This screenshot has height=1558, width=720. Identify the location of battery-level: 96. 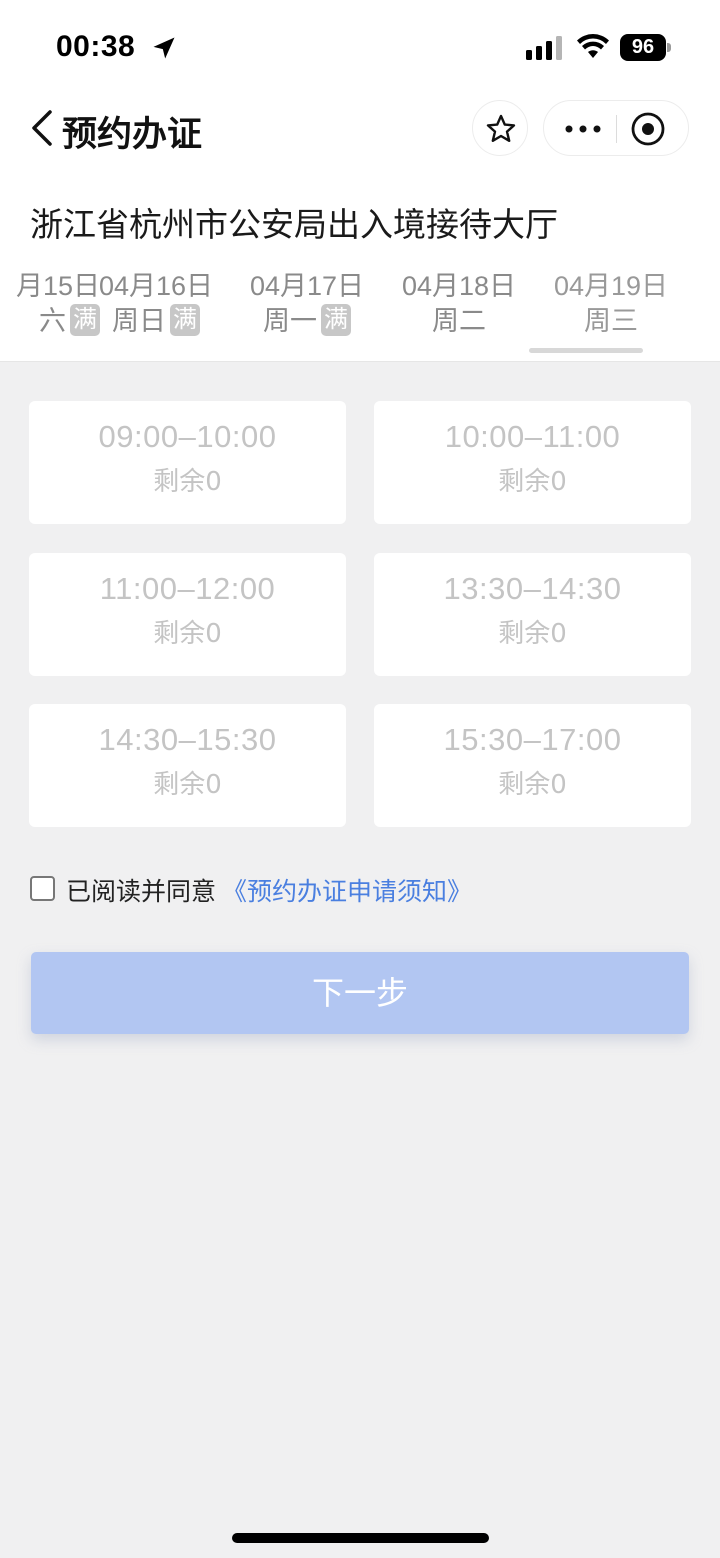
(643, 47).